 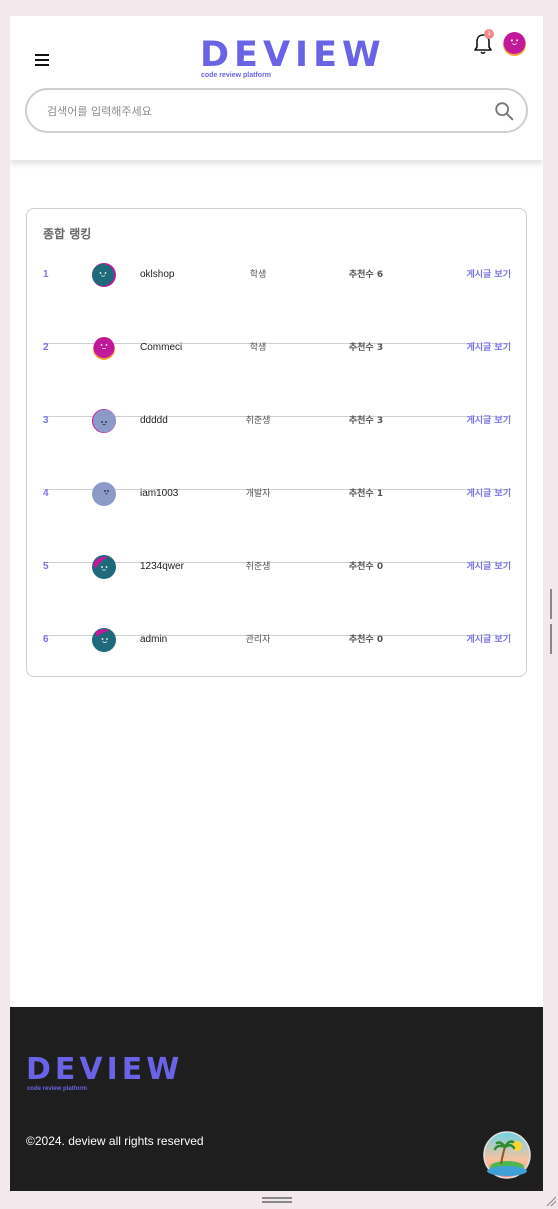 I want to click on footer-logo-text: DEVIEW, so click(x=105, y=1069).